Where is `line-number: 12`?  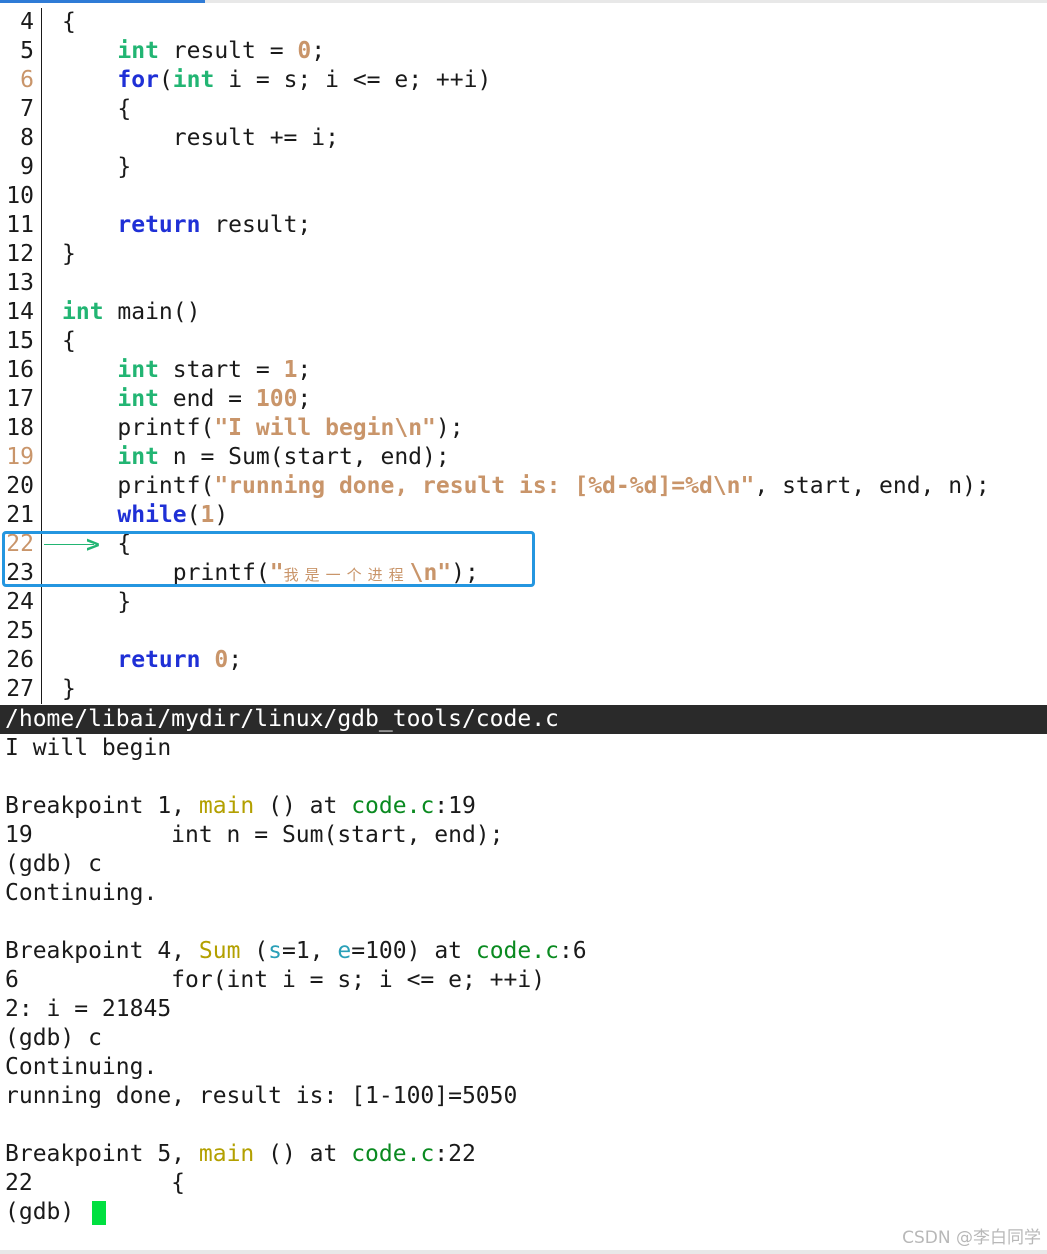 line-number: 12 is located at coordinates (17, 254).